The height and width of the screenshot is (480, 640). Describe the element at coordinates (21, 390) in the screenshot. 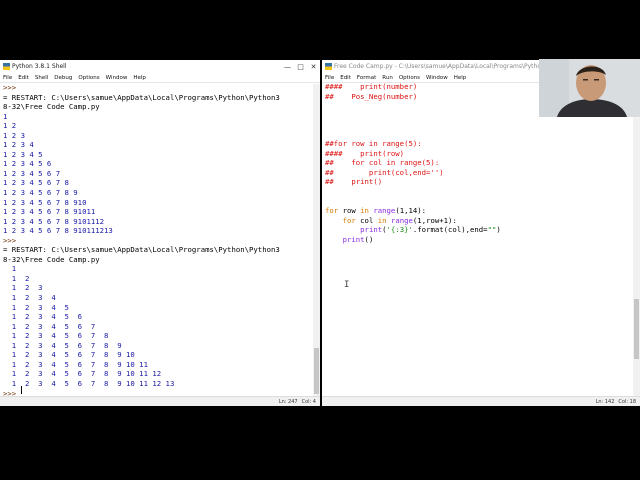

I see `text-caret` at that location.